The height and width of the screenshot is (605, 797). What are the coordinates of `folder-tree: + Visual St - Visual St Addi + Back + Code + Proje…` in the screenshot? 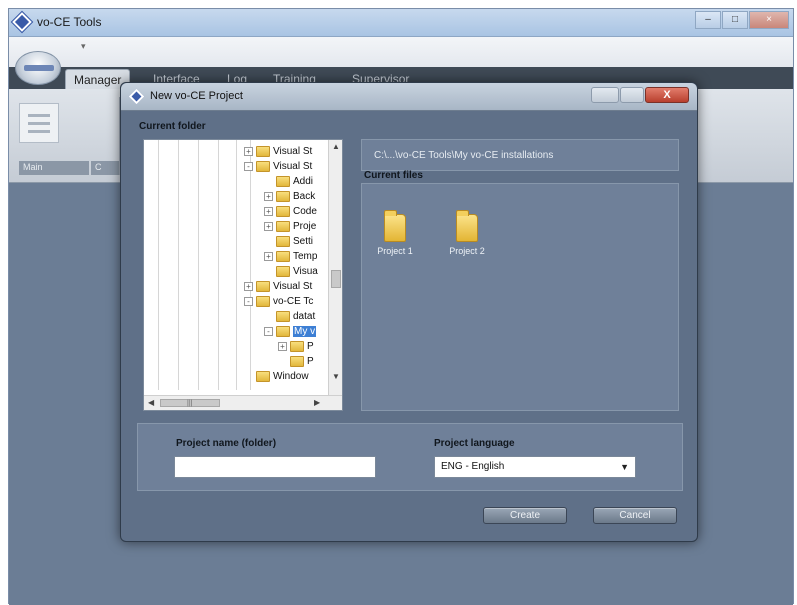 It's located at (243, 275).